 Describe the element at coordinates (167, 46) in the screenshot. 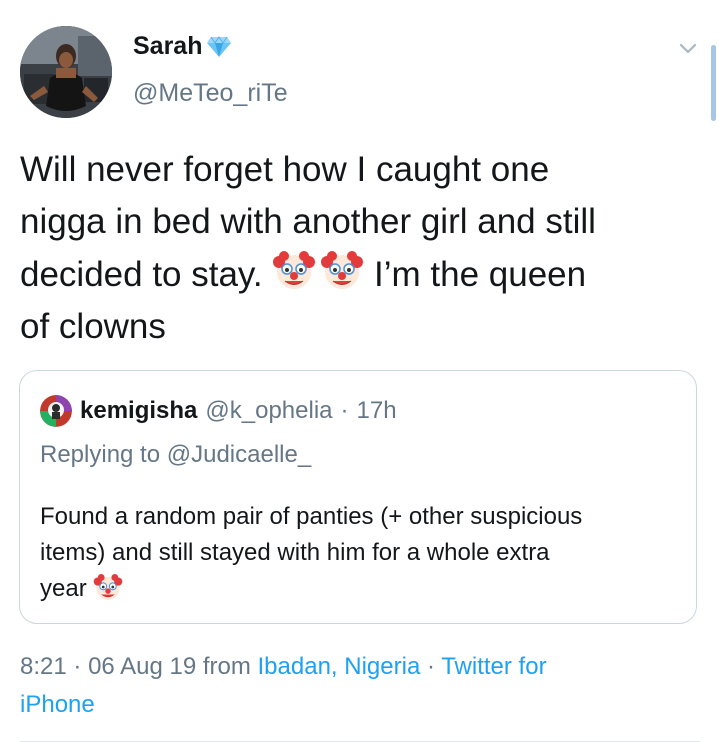

I see `author-display-name: Sarah` at that location.